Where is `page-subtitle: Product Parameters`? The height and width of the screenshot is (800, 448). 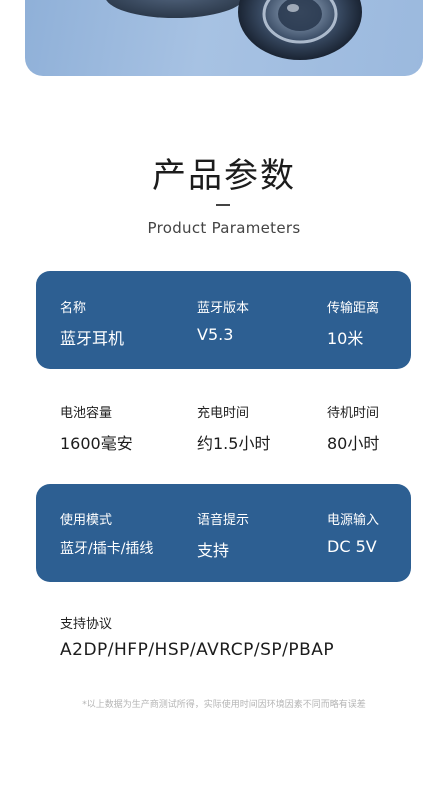 page-subtitle: Product Parameters is located at coordinates (224, 228).